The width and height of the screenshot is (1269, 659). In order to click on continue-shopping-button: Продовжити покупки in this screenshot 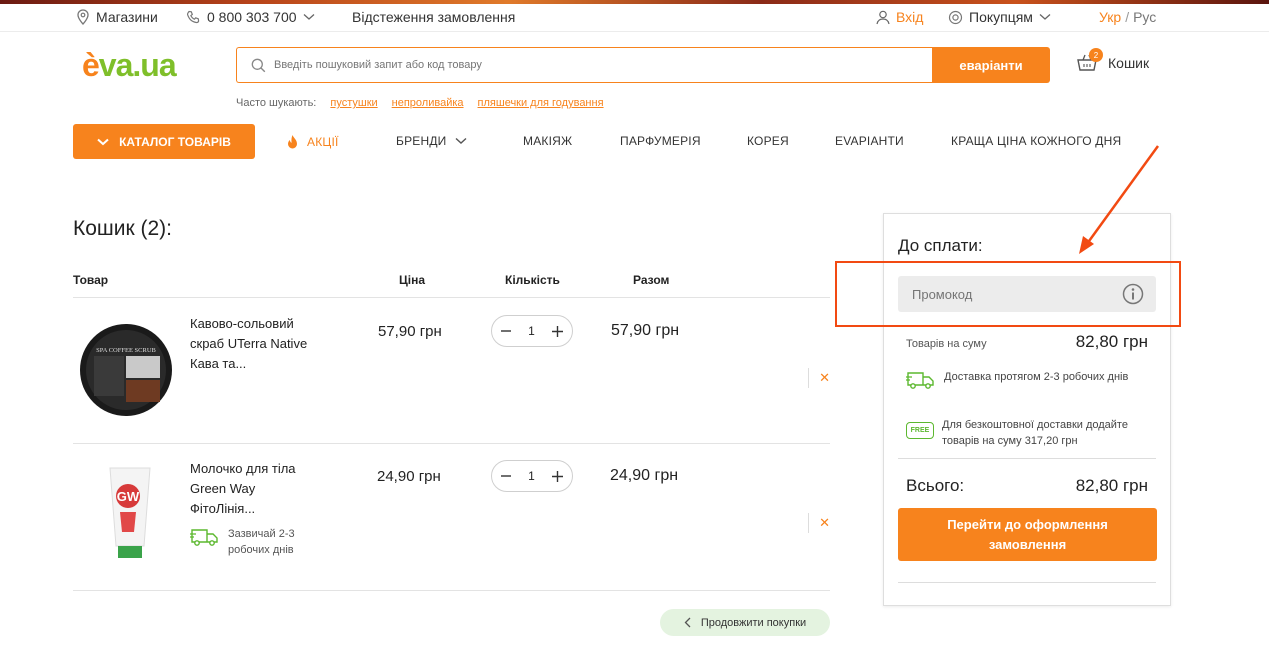, I will do `click(745, 622)`.